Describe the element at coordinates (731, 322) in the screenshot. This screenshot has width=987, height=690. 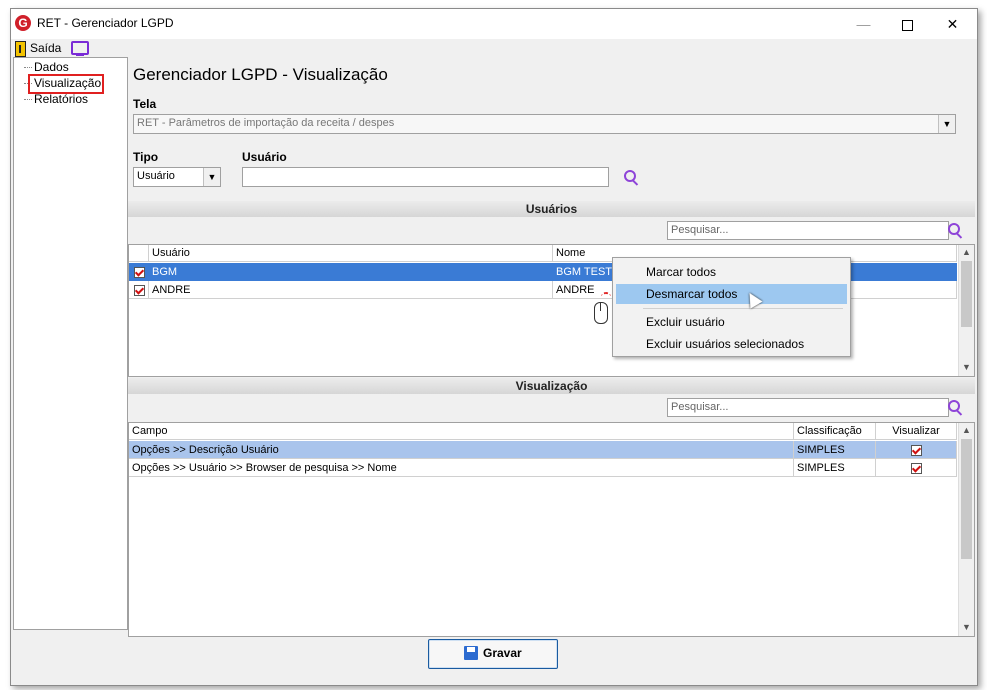
I see `menu-item-excluir-usuario: Excluir usuário` at that location.